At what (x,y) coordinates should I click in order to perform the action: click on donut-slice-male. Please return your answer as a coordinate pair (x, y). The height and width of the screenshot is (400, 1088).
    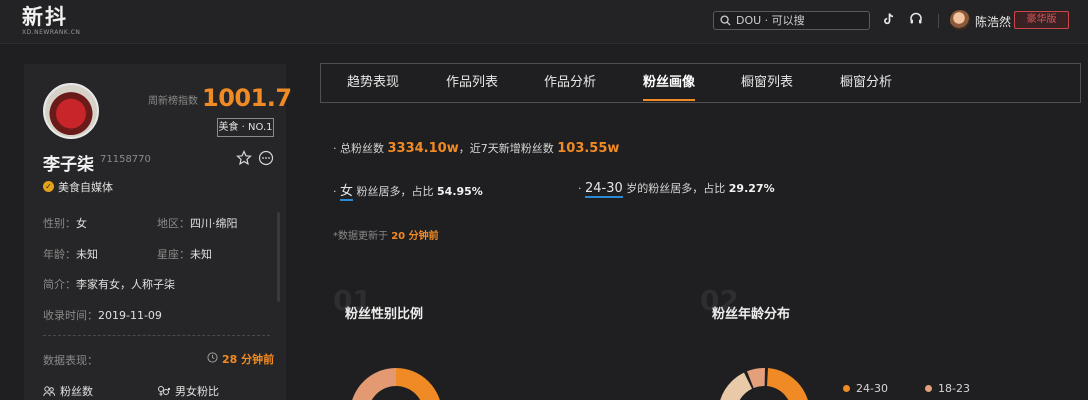
    Looking at the image, I should click on (373, 384).